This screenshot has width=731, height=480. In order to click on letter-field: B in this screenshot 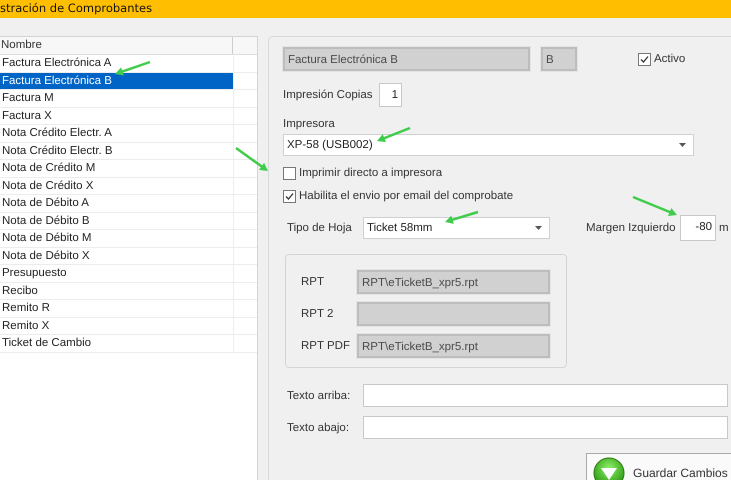, I will do `click(559, 59)`.